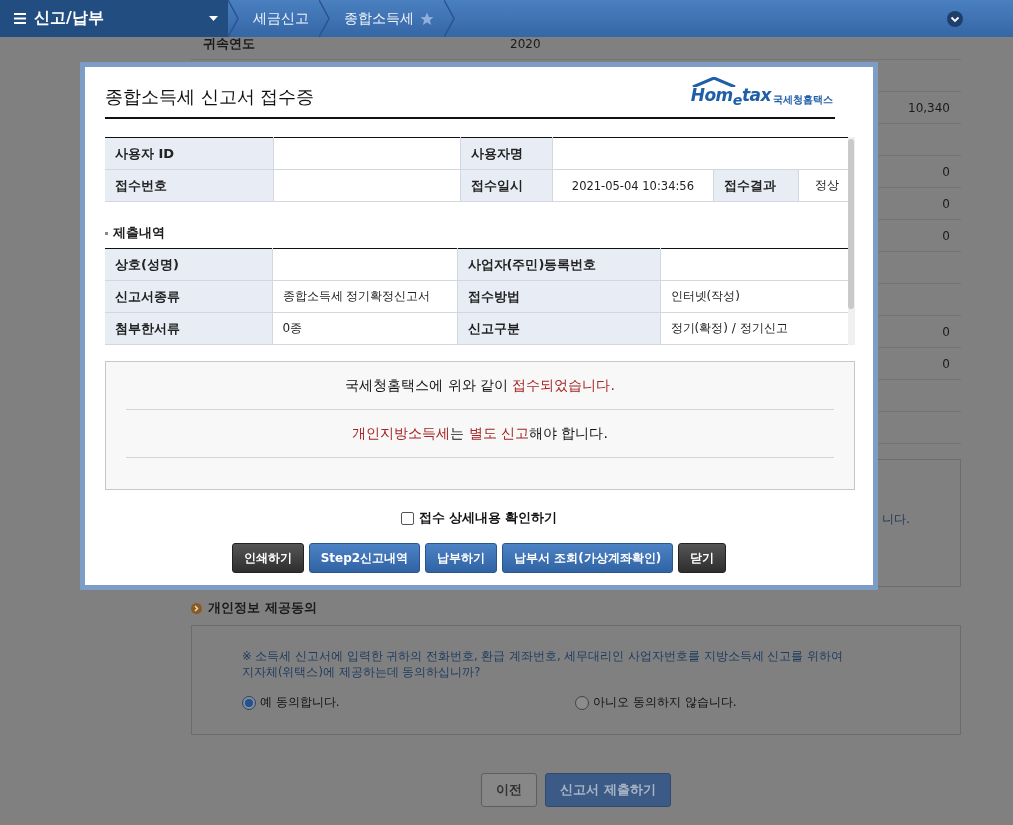 The width and height of the screenshot is (1013, 825). Describe the element at coordinates (896, 519) in the screenshot. I see `notice-text: 니다.` at that location.